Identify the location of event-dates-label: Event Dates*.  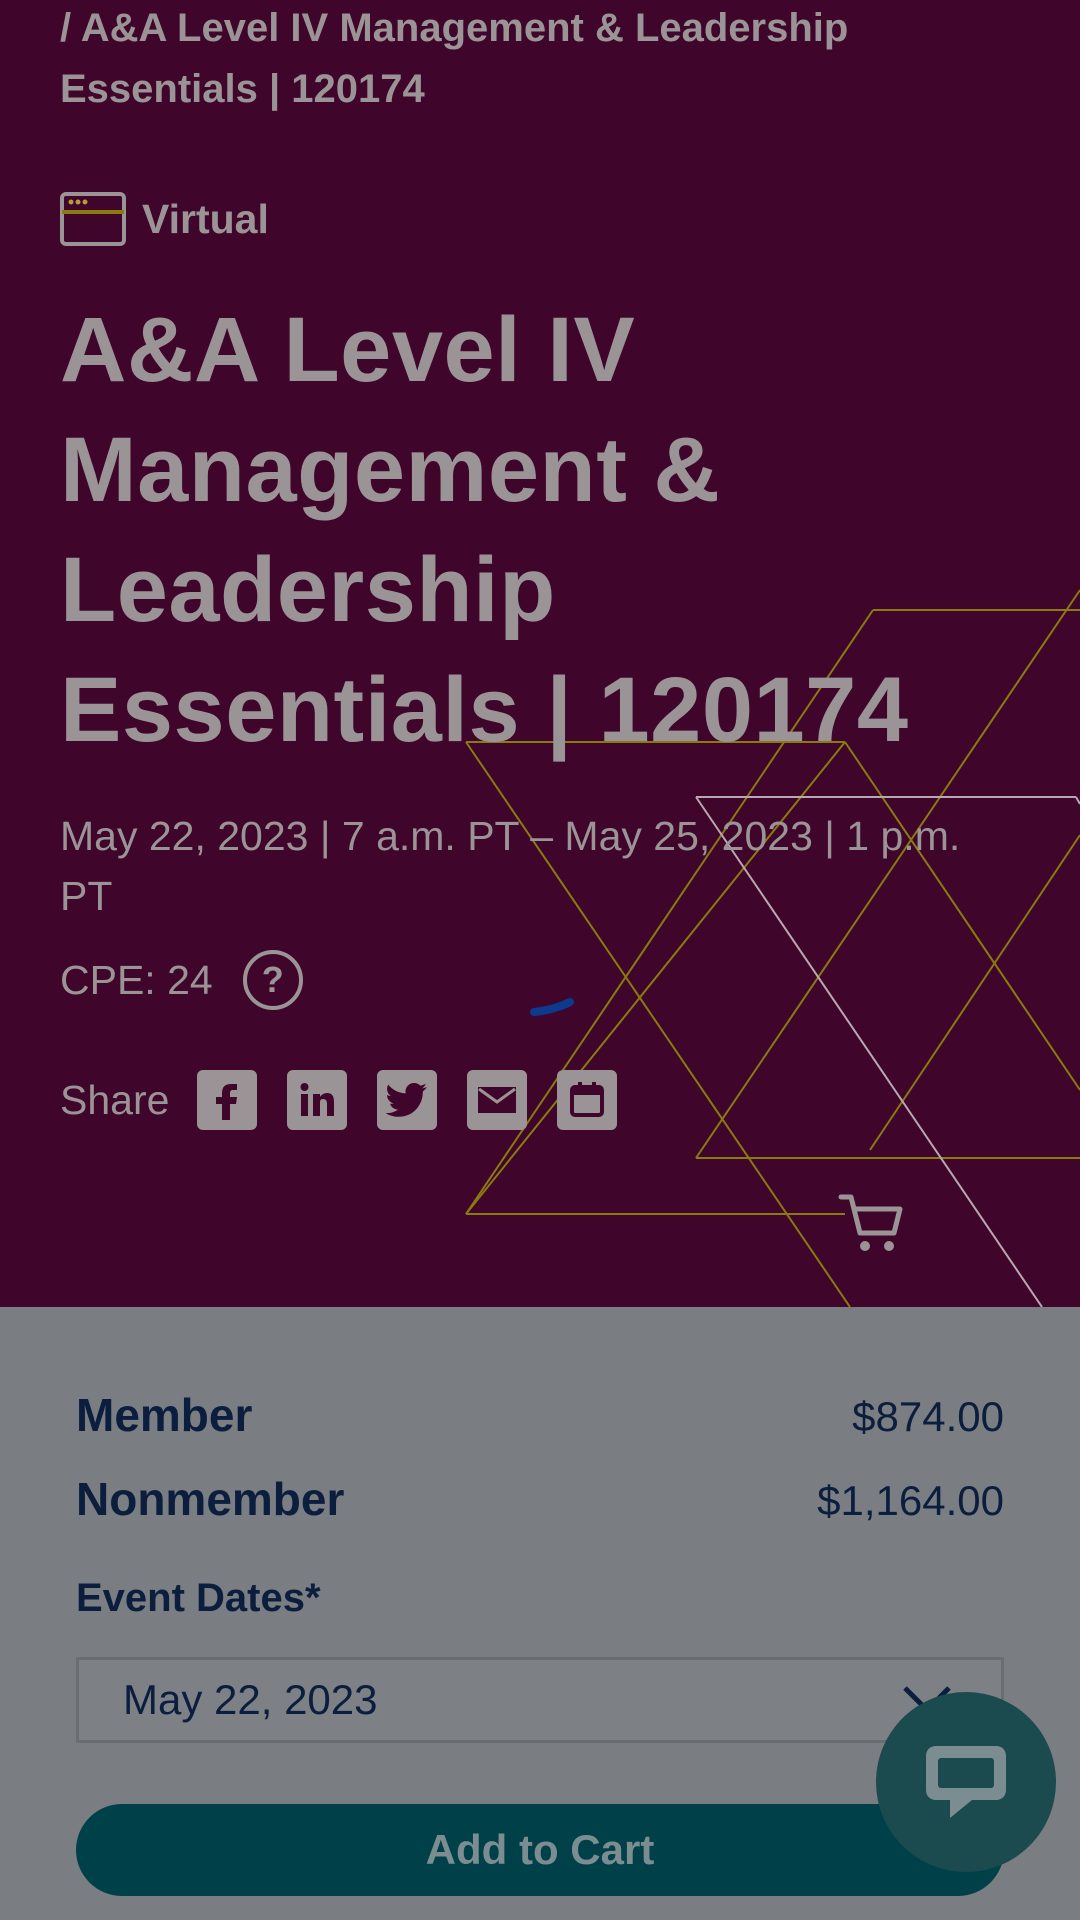
(198, 1598).